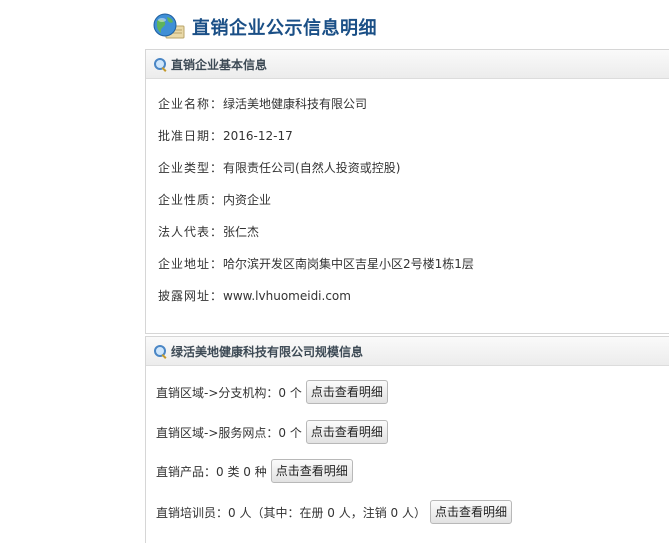 The height and width of the screenshot is (543, 669). I want to click on info-label: 法人代表：, so click(191, 232).